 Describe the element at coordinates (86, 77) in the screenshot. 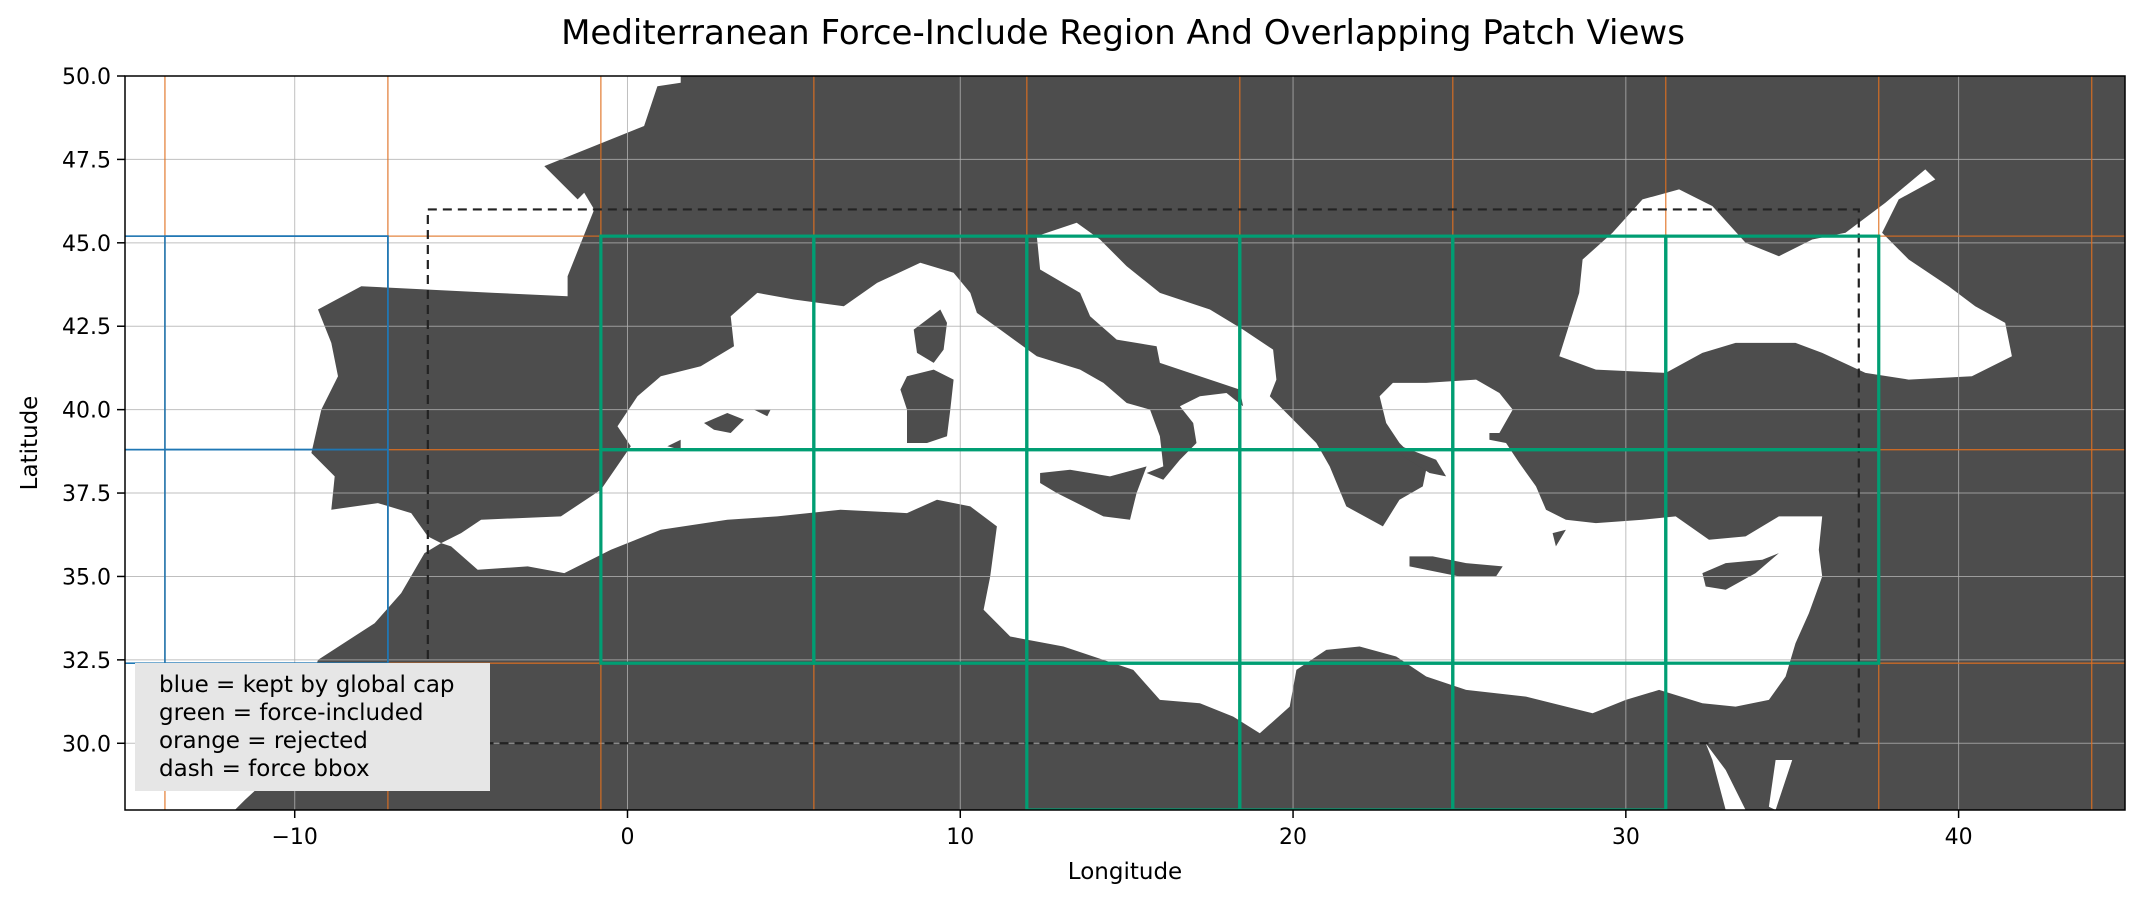

I see `y-tick-label: 50.0` at that location.